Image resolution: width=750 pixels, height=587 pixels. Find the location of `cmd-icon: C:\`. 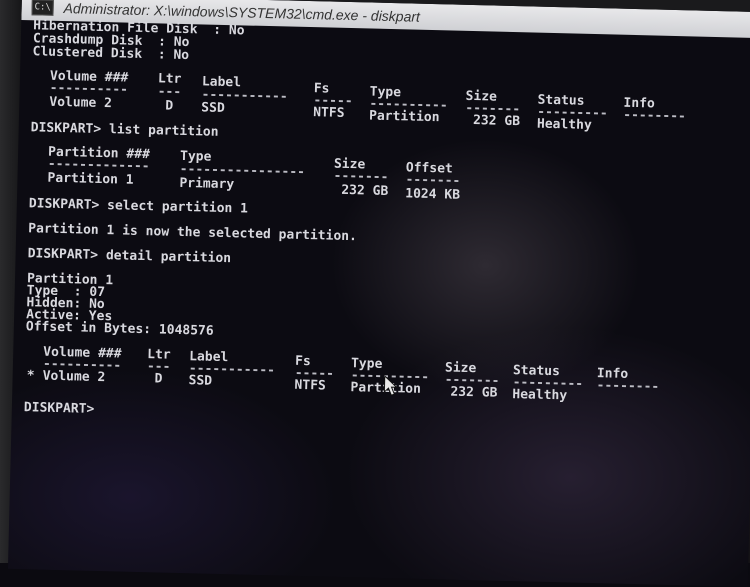

cmd-icon: C:\ is located at coordinates (42, 8).